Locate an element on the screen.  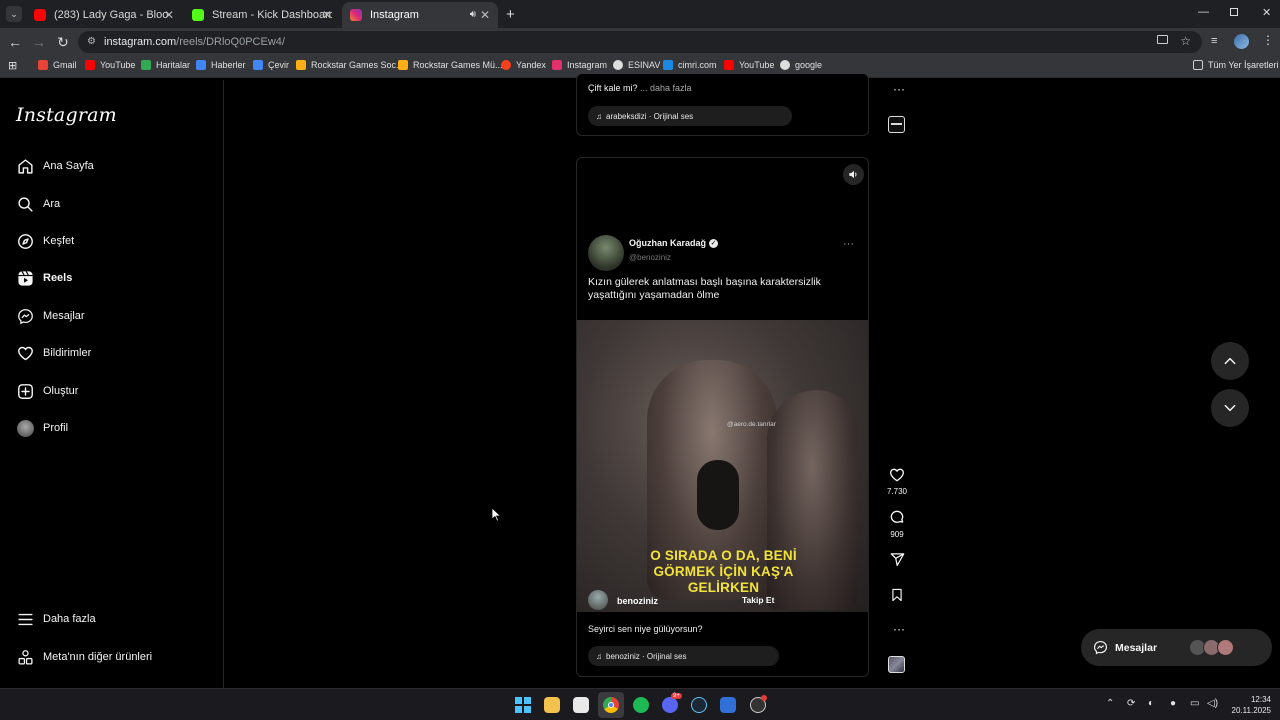
tab-kick: Stream - Kick Dashboard ✕ is located at coordinates (262, 15).